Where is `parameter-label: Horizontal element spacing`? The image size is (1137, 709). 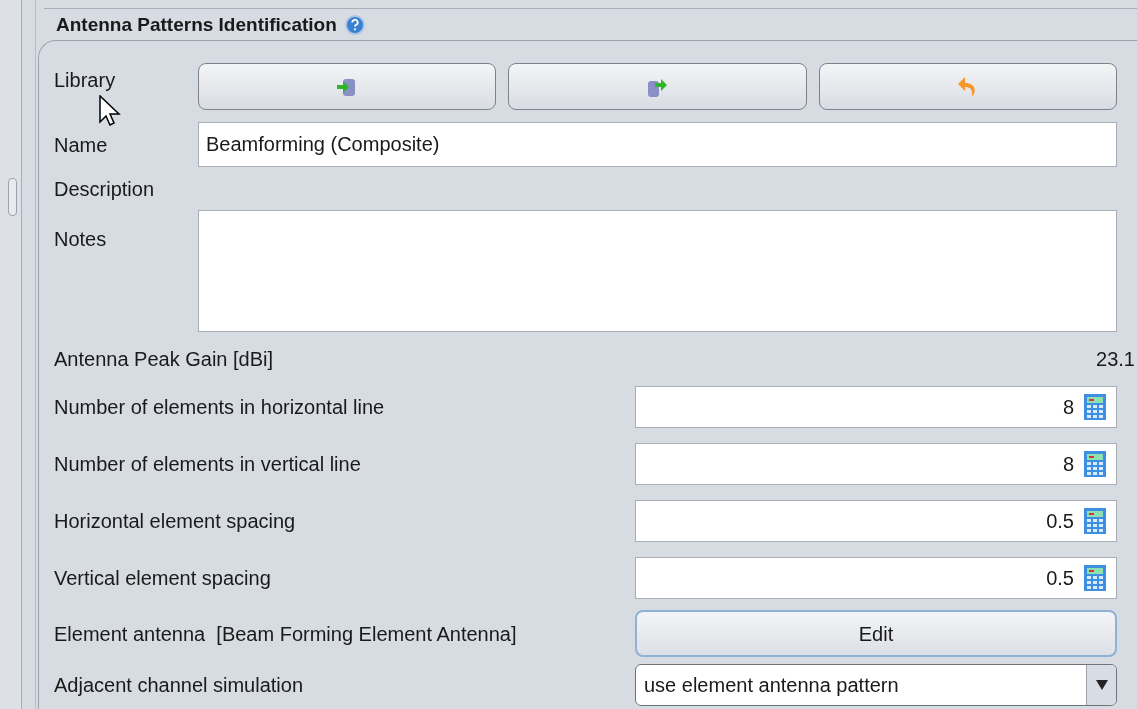 parameter-label: Horizontal element spacing is located at coordinates (175, 521).